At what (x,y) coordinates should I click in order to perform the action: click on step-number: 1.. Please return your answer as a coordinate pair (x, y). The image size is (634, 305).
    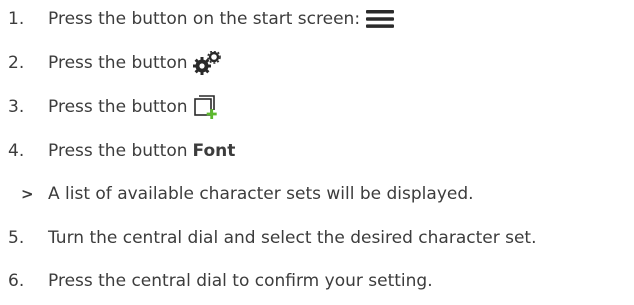
    Looking at the image, I should click on (16, 19).